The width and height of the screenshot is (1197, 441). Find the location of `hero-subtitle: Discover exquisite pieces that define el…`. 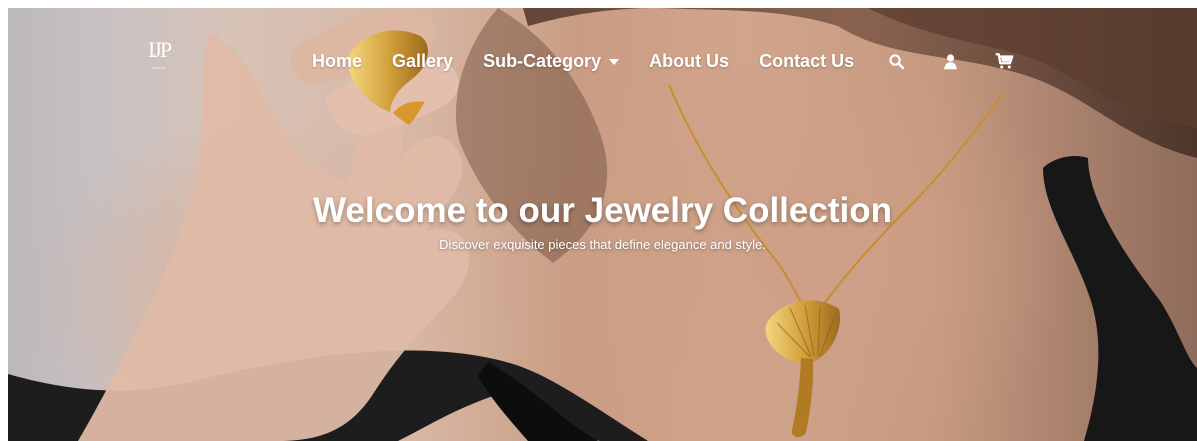

hero-subtitle: Discover exquisite pieces that define el… is located at coordinates (602, 244).